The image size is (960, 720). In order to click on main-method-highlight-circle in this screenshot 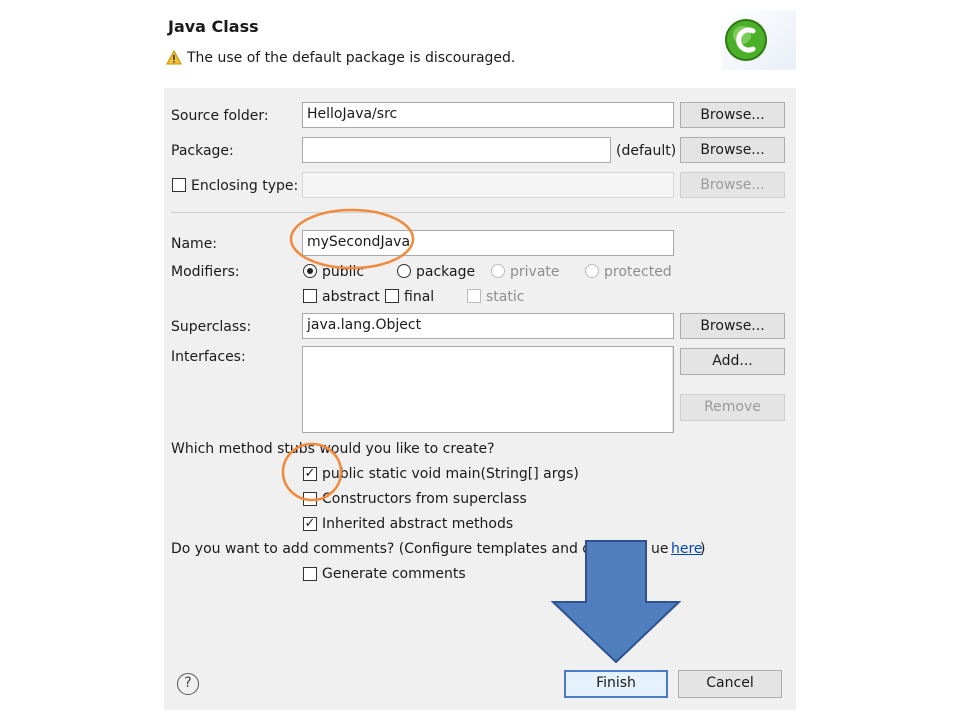, I will do `click(312, 472)`.